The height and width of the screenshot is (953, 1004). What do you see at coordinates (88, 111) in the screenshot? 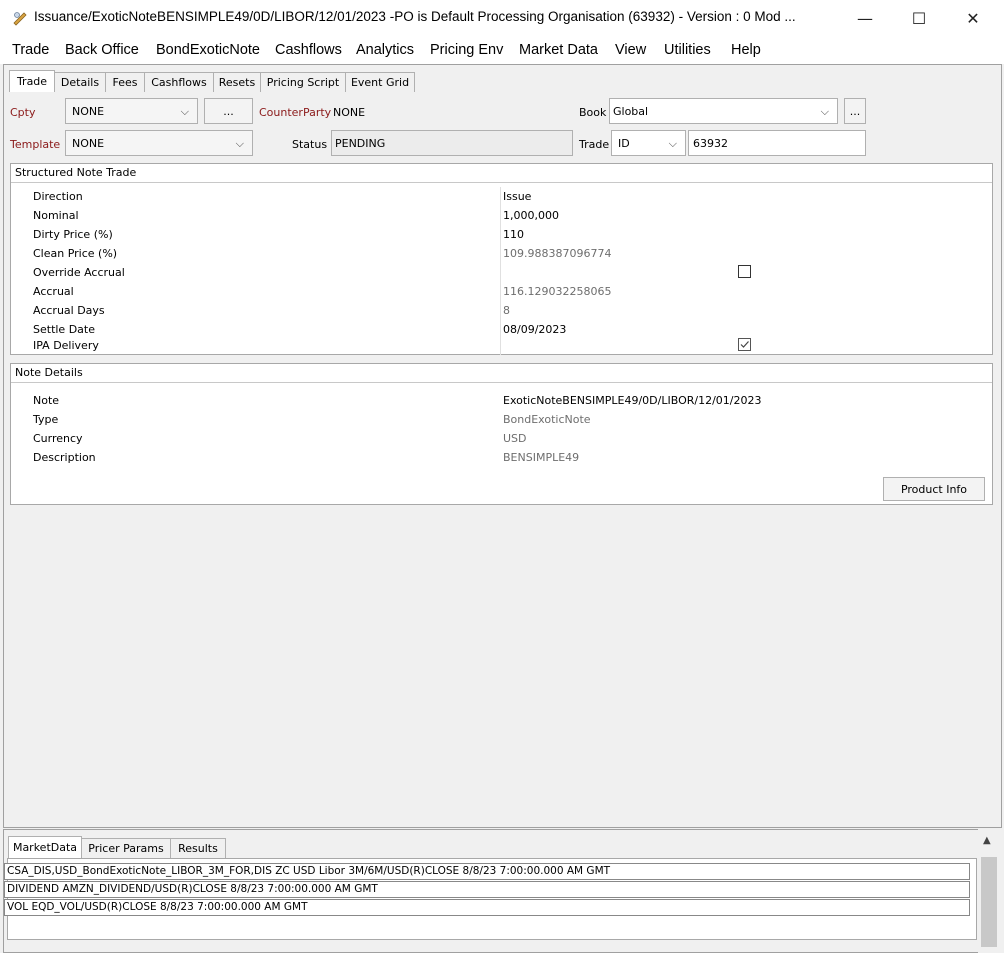
I see `cpty-value: NONE` at bounding box center [88, 111].